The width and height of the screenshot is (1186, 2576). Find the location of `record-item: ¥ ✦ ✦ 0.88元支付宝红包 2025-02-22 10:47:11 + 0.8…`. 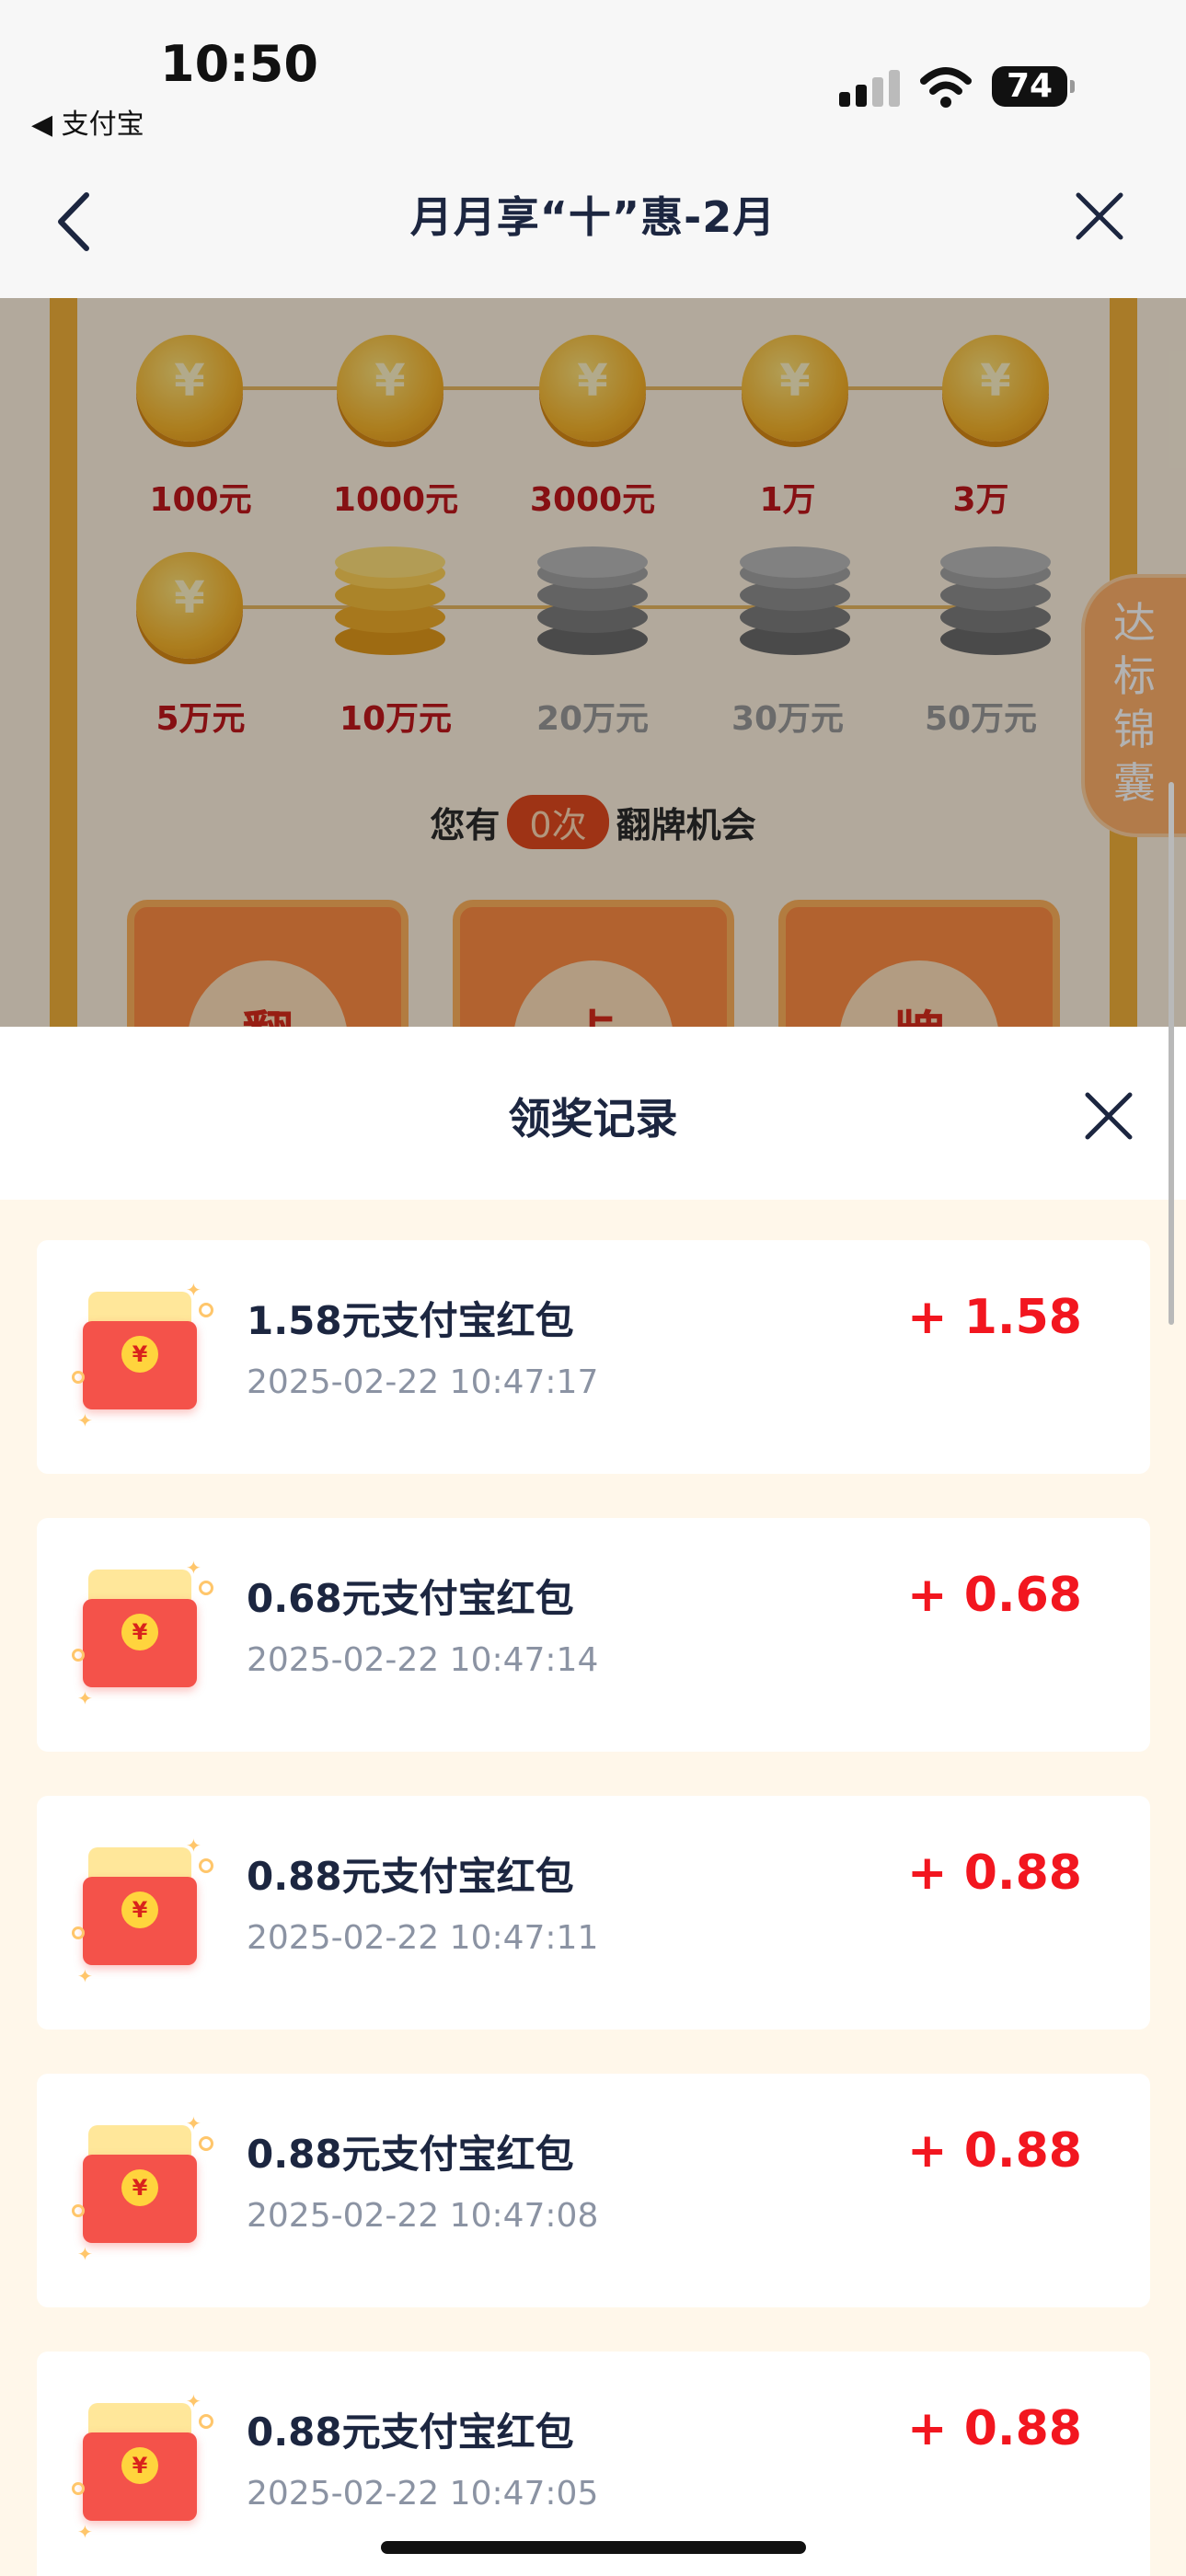

record-item: ¥ ✦ ✦ 0.88元支付宝红包 2025-02-22 10:47:11 + 0.8… is located at coordinates (593, 1913).